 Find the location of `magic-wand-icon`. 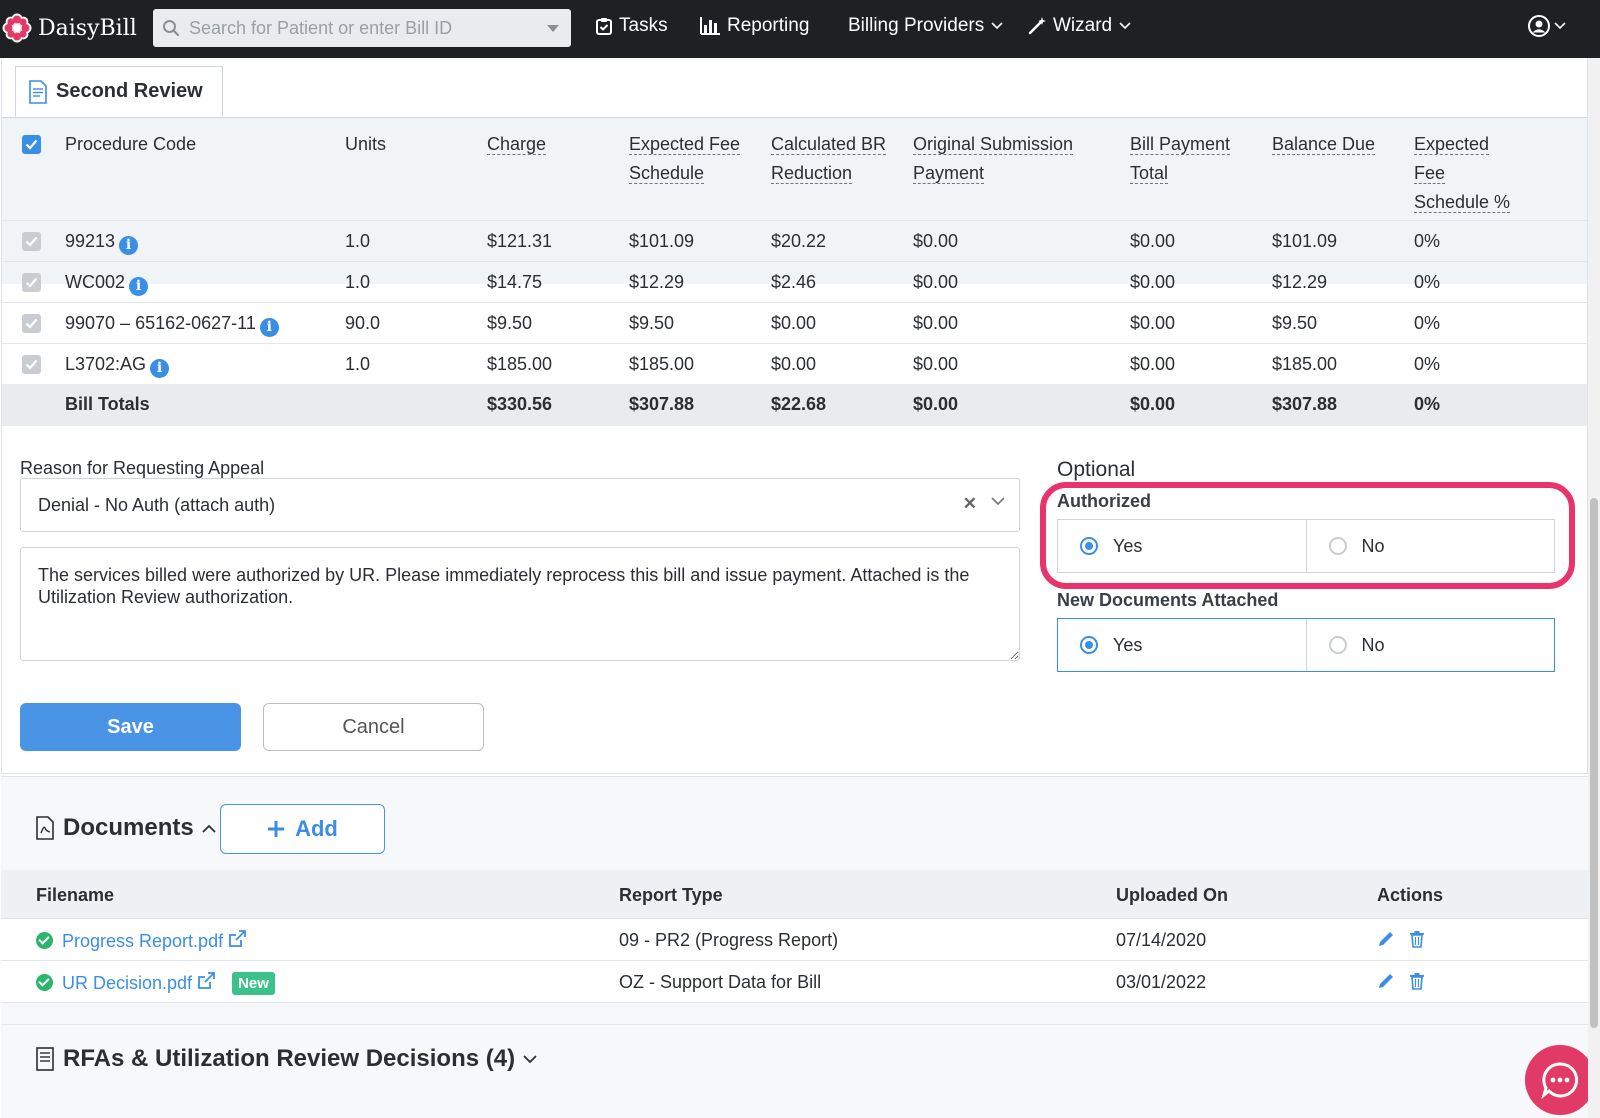

magic-wand-icon is located at coordinates (1037, 26).